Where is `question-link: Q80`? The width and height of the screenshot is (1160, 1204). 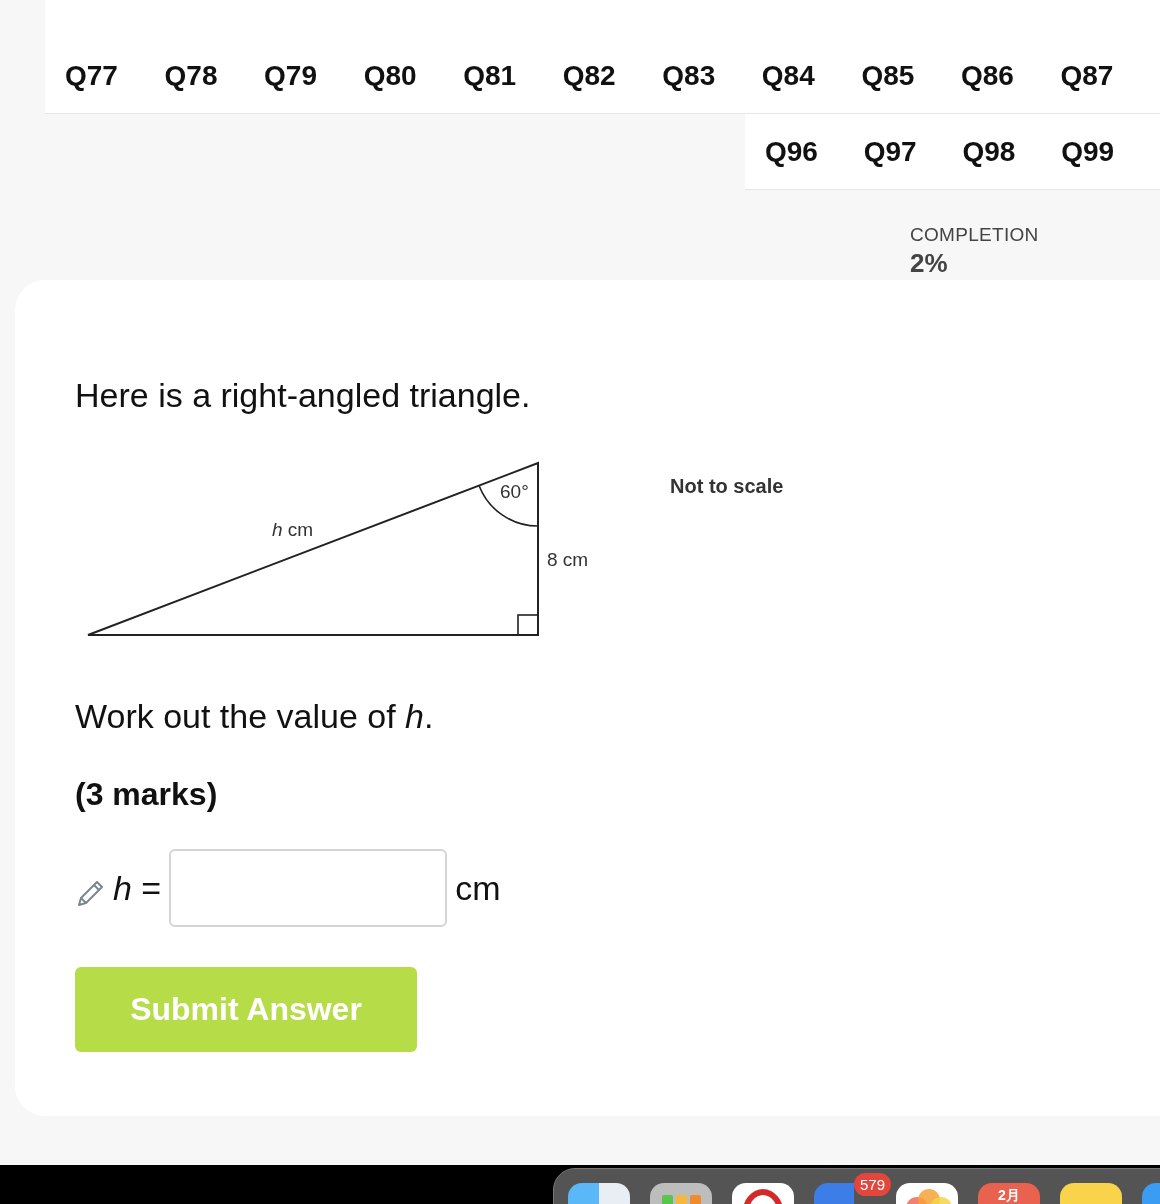
question-link: Q80 is located at coordinates (413, 75).